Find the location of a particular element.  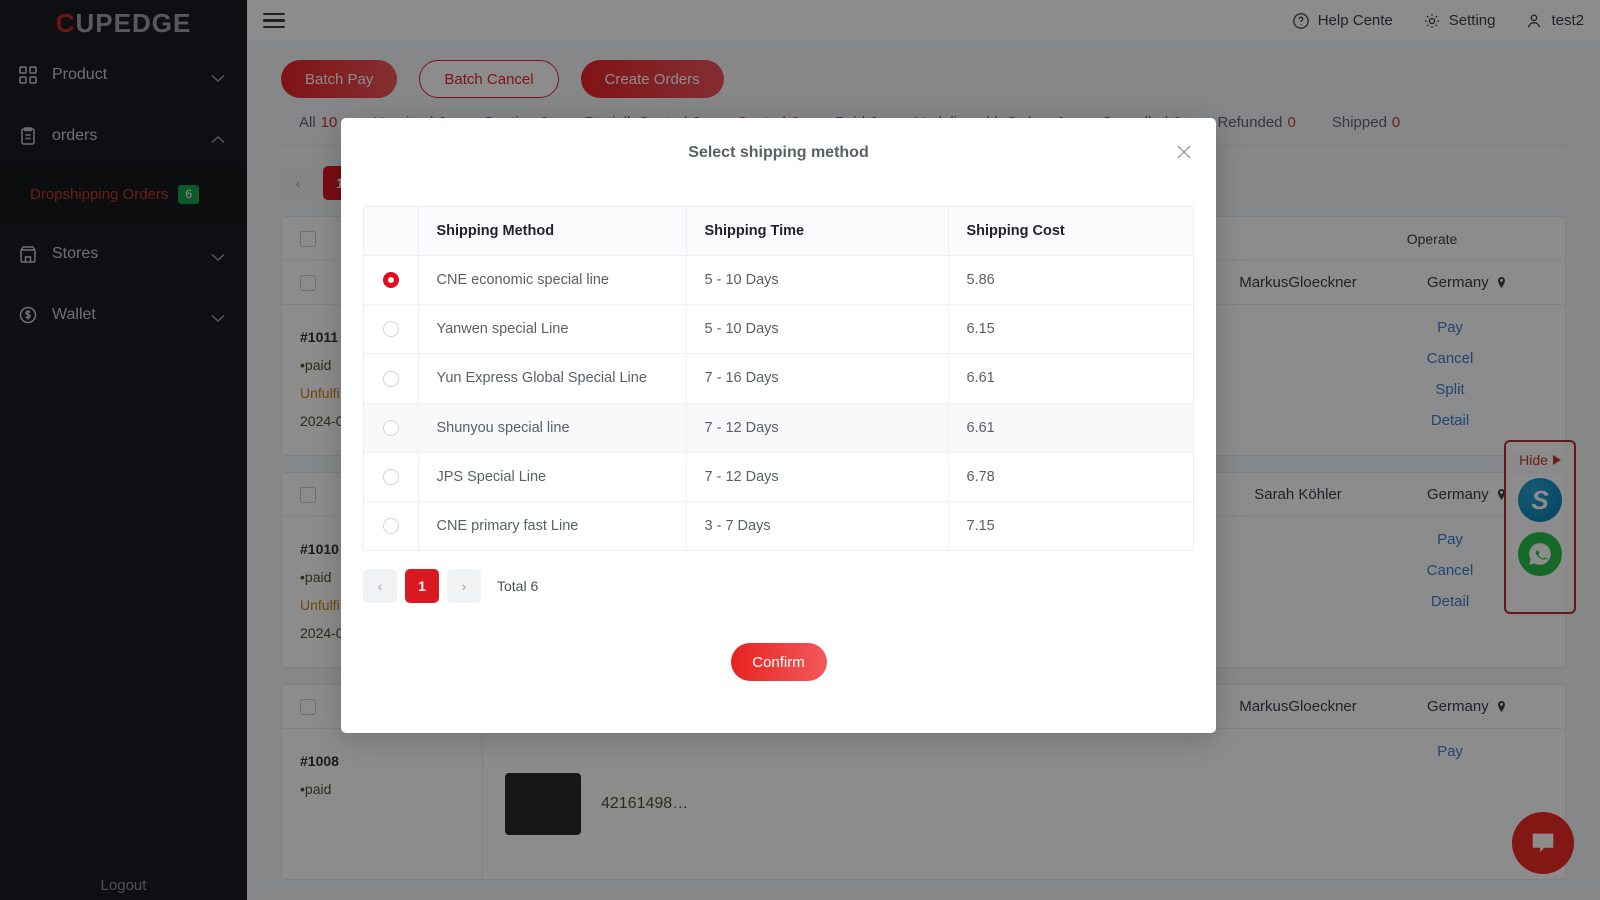

shipping-method-name: Yun Express Global Special Line is located at coordinates (552, 378).